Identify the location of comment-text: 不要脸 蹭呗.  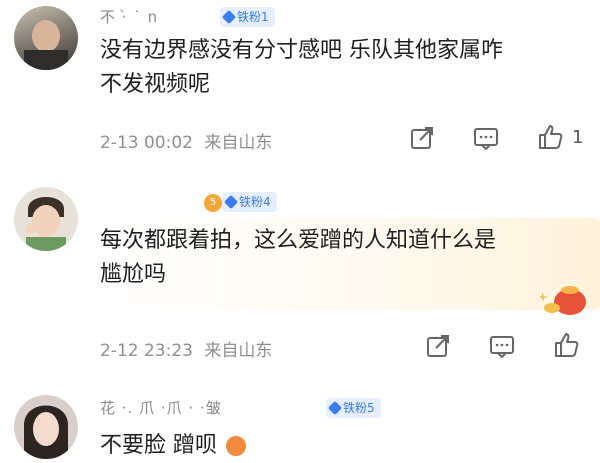
(173, 446).